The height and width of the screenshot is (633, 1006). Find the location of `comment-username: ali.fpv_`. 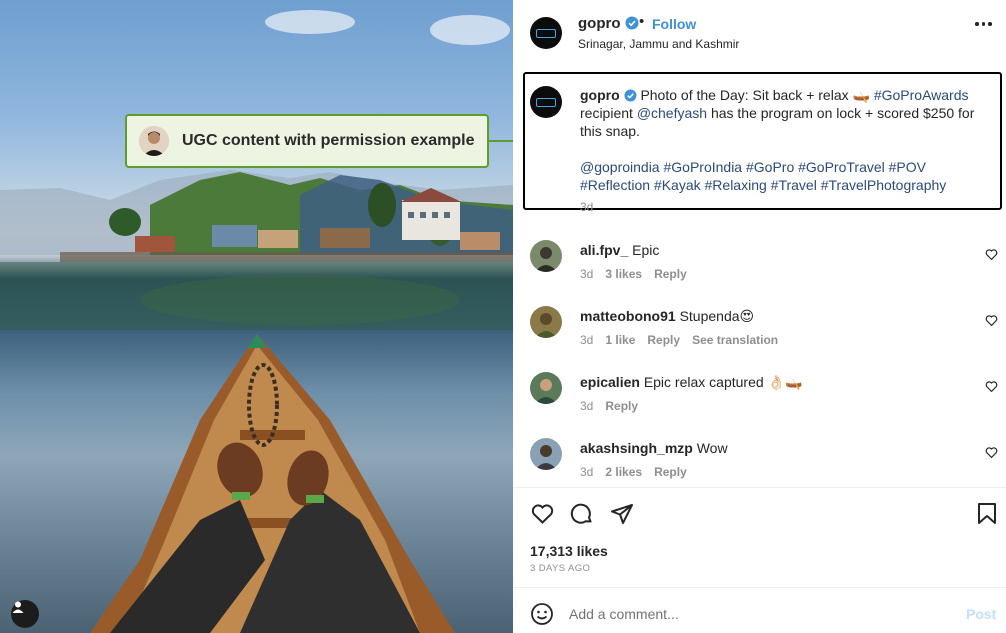

comment-username: ali.fpv_ is located at coordinates (604, 250).